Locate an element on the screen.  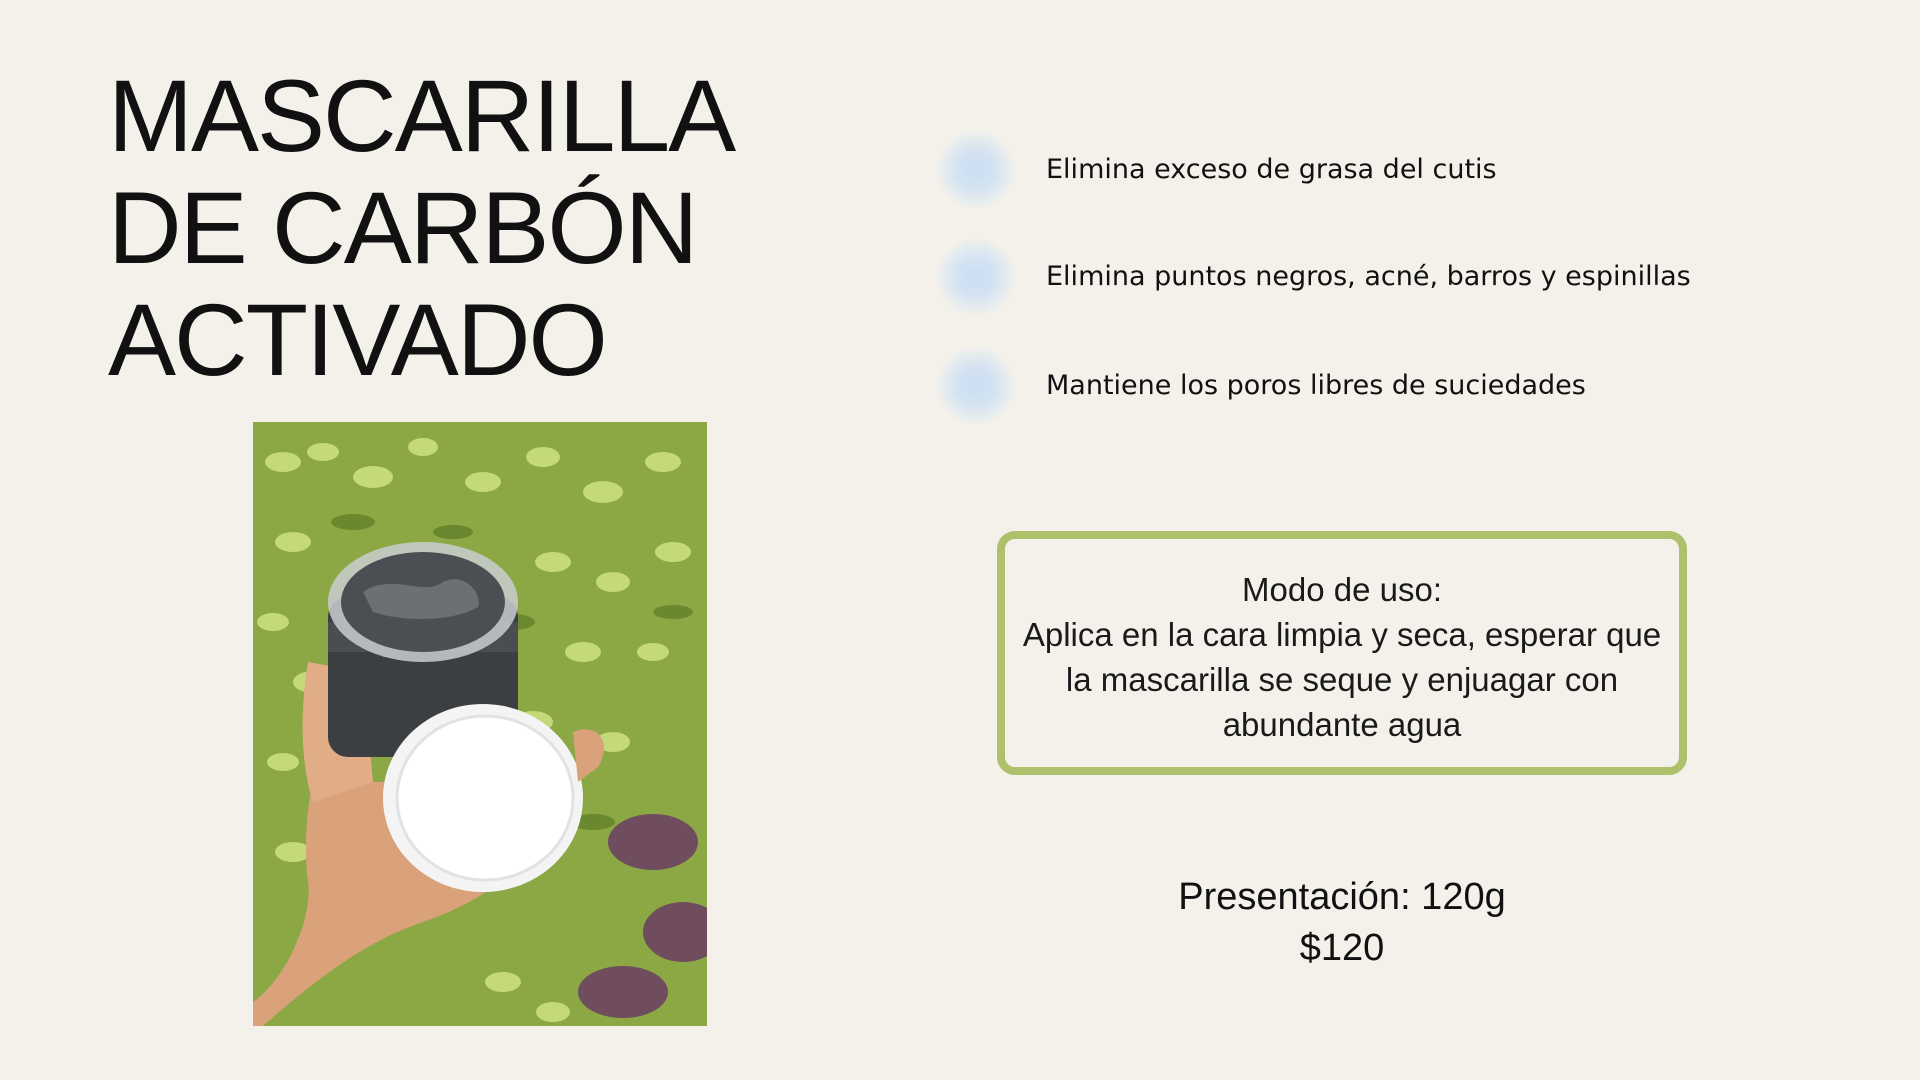
benefit-text: Mantiene los poros libres de suciedades is located at coordinates (1316, 385).